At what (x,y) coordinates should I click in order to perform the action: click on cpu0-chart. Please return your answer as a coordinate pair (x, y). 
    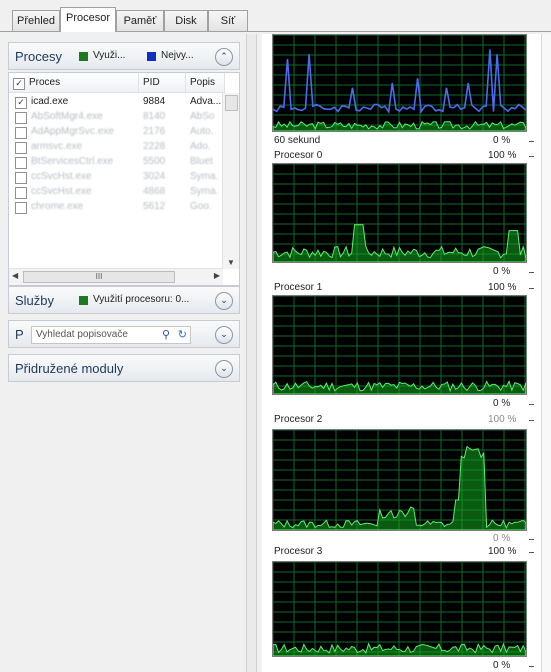
    Looking at the image, I should click on (399, 213).